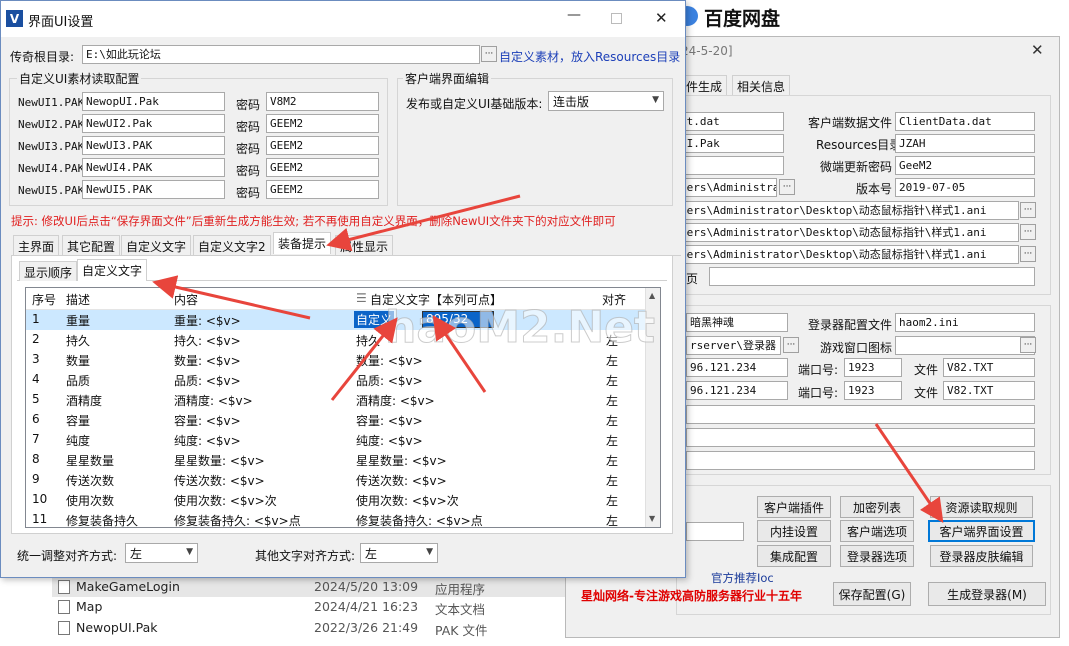 The width and height of the screenshot is (1069, 646). Describe the element at coordinates (389, 360) in the screenshot. I see `cell-custom-text: 数量: <$v>` at that location.